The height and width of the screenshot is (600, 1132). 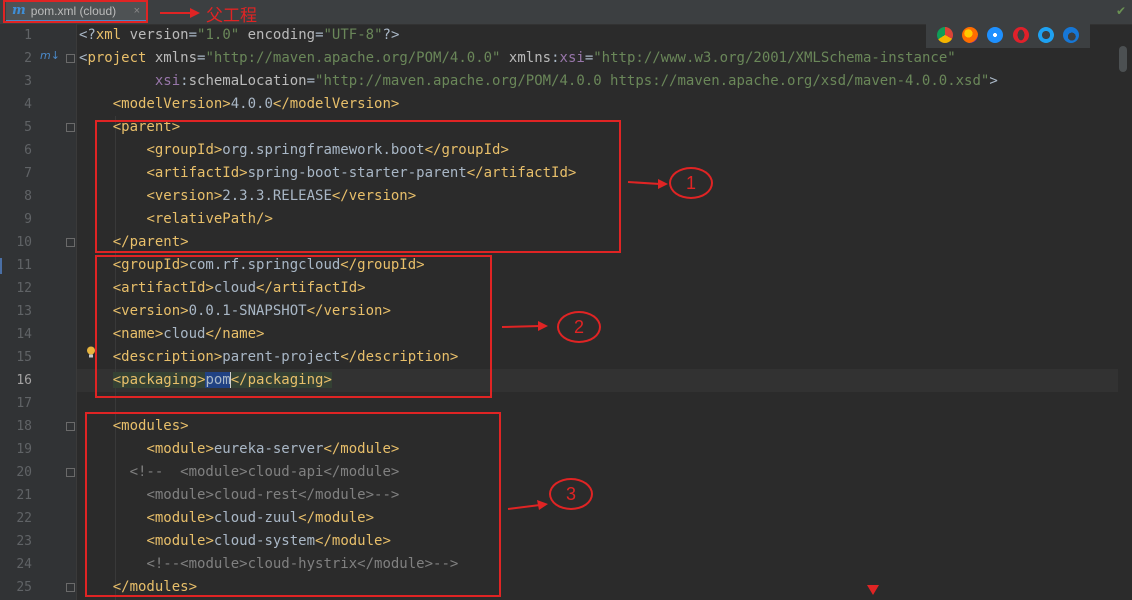 What do you see at coordinates (28, 58) in the screenshot?
I see `line-number: 2` at bounding box center [28, 58].